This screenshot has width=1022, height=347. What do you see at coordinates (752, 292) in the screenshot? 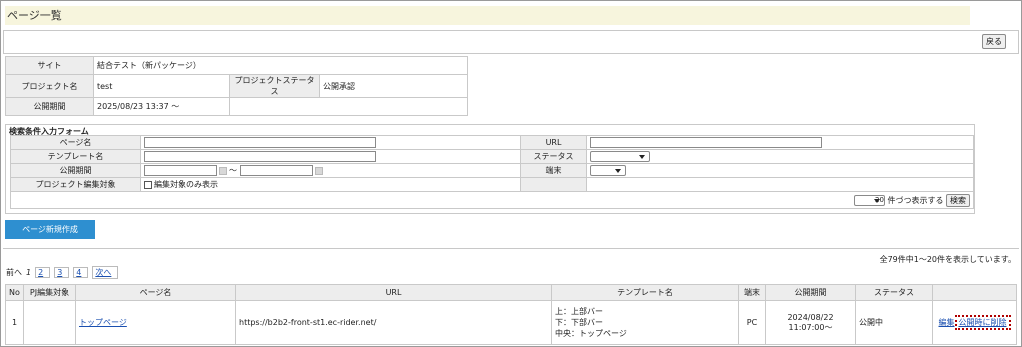
I see `col-device: 端末` at bounding box center [752, 292].